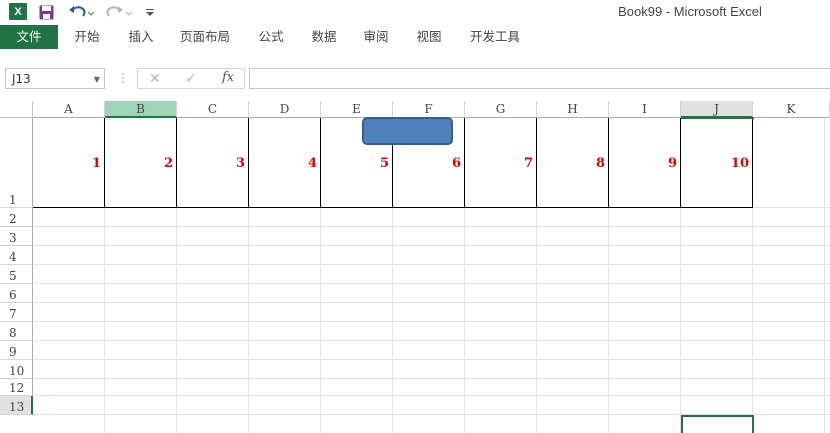 The width and height of the screenshot is (830, 433). What do you see at coordinates (415, 12) in the screenshot?
I see `title-bar: X Book99 - Microsoft Excel` at bounding box center [415, 12].